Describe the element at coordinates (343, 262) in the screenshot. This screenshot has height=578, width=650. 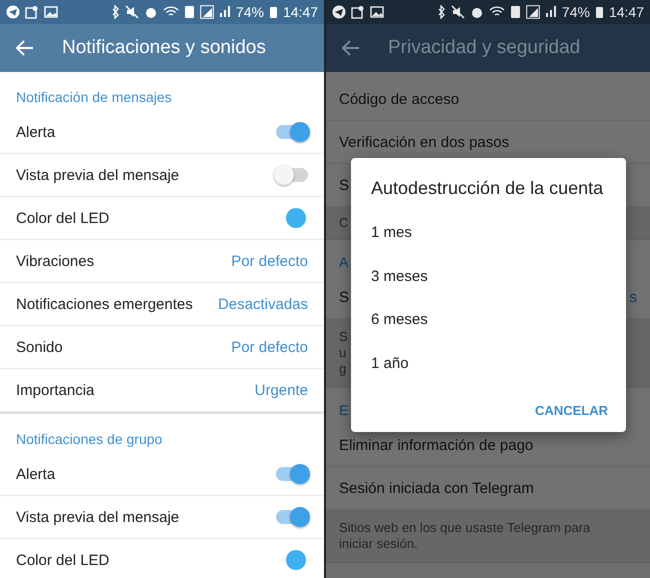
I see `section-header: A` at that location.